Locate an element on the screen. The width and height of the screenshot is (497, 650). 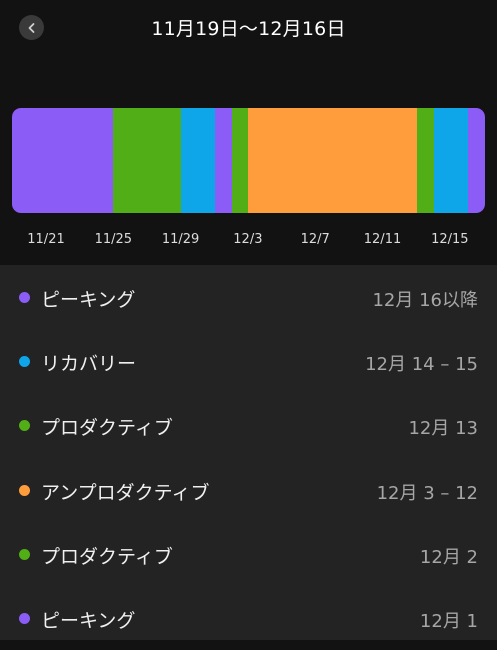
list-item: プロダクティブ 12月 2 is located at coordinates (248, 554).